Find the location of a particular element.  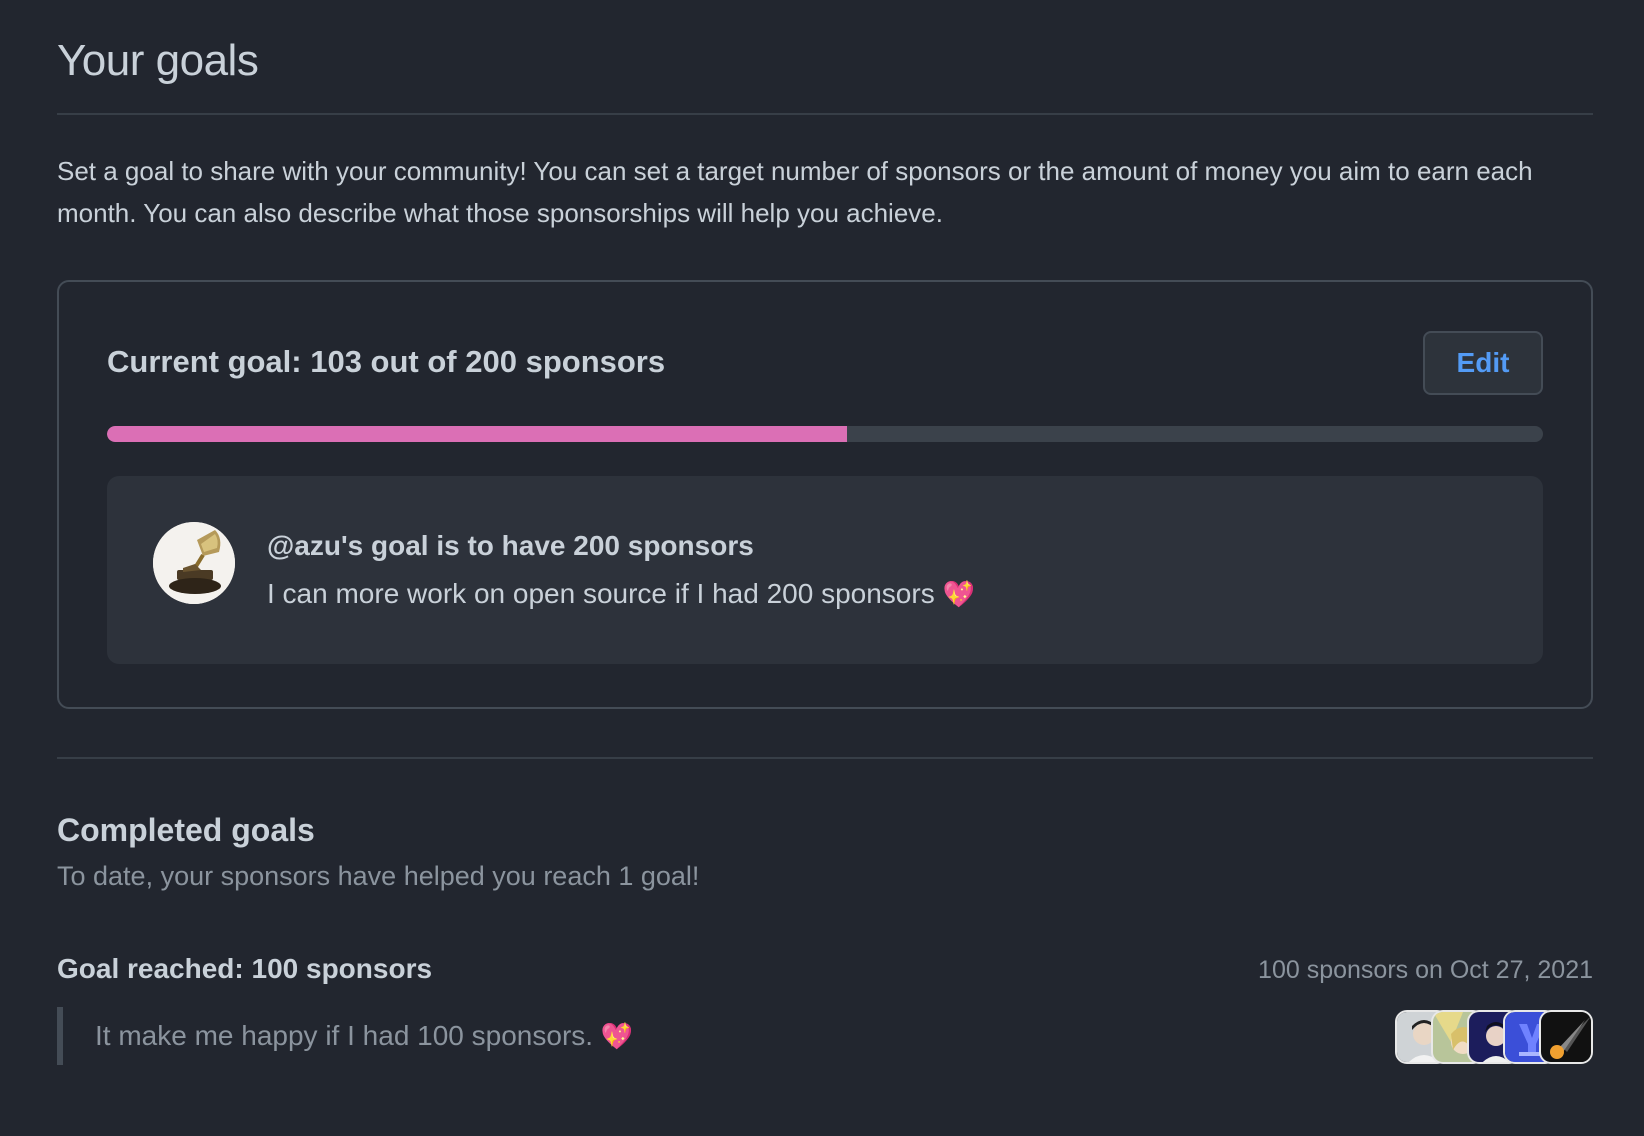

avatar is located at coordinates (194, 563).